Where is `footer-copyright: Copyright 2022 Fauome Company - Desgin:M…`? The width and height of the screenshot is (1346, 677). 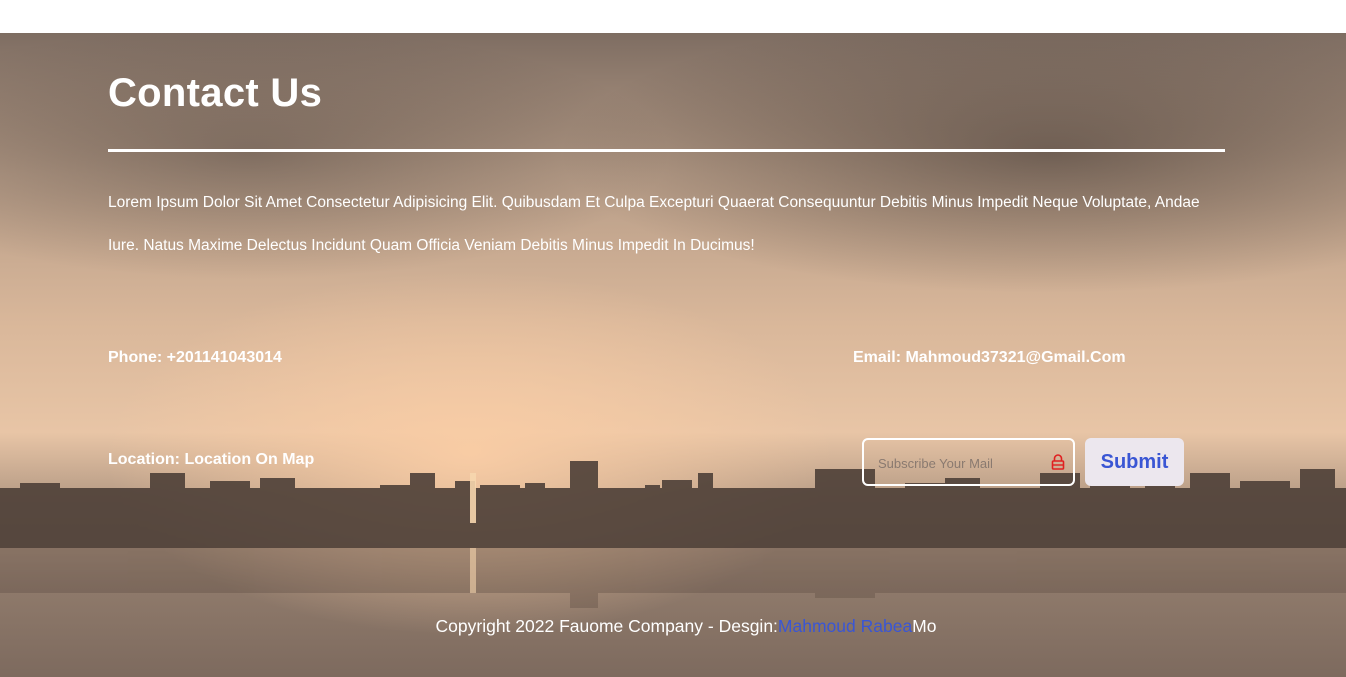
footer-copyright: Copyright 2022 Fauome Company - Desgin:M… is located at coordinates (673, 626).